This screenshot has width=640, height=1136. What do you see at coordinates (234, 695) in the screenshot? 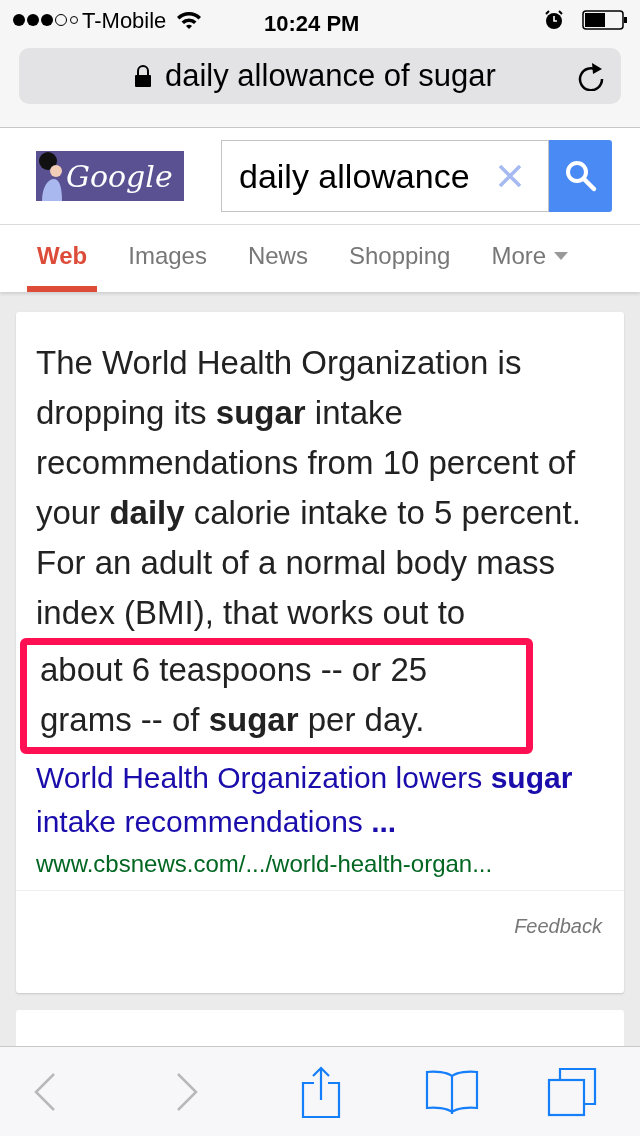
I see `highlighted-snippet: about 6 teaspoons -- or 25 grams -- of sugar per day.` at bounding box center [234, 695].